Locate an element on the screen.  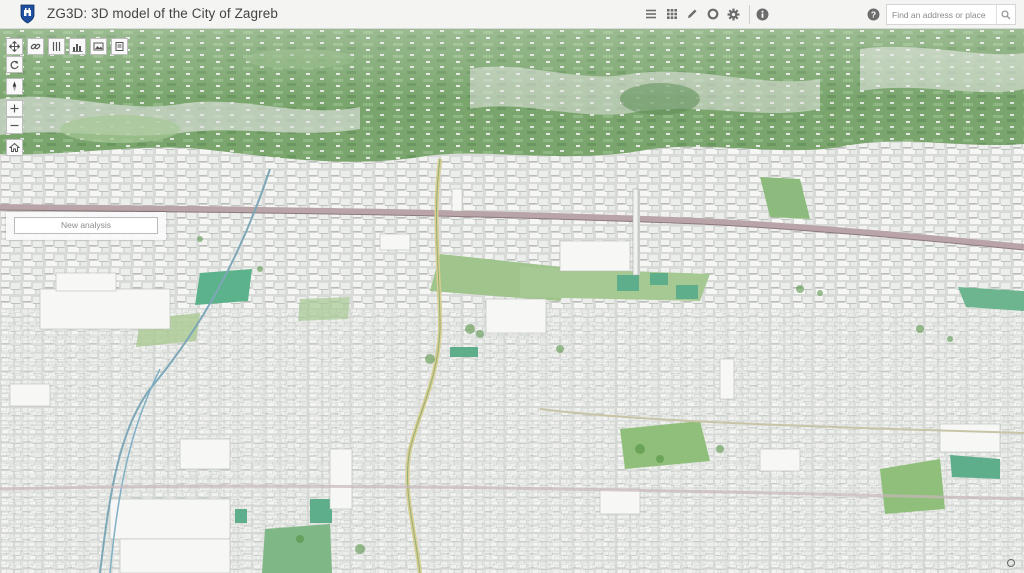
layers-button is located at coordinates (713, 14).